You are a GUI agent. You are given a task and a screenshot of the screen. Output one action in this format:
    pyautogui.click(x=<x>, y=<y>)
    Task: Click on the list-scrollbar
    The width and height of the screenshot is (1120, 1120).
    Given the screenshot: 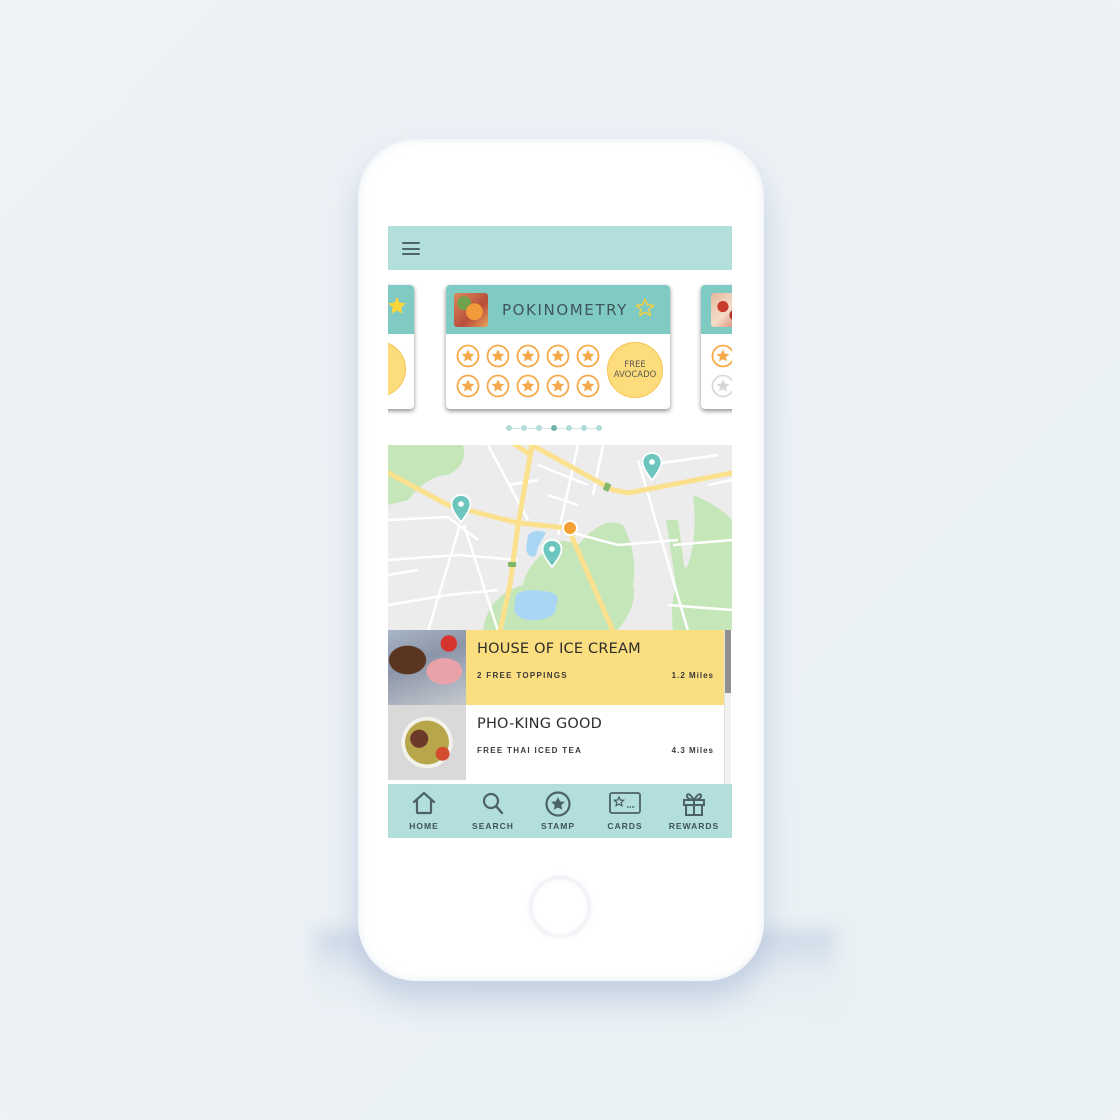 What is the action you would take?
    pyautogui.click(x=727, y=707)
    